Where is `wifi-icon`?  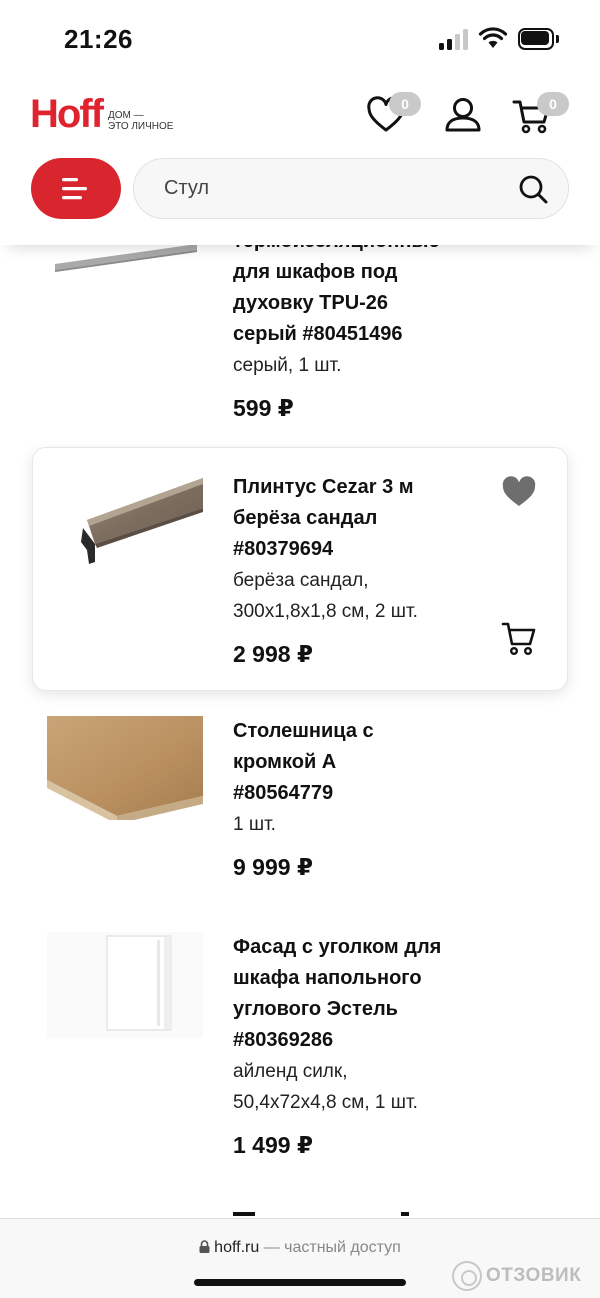
wifi-icon is located at coordinates (493, 37).